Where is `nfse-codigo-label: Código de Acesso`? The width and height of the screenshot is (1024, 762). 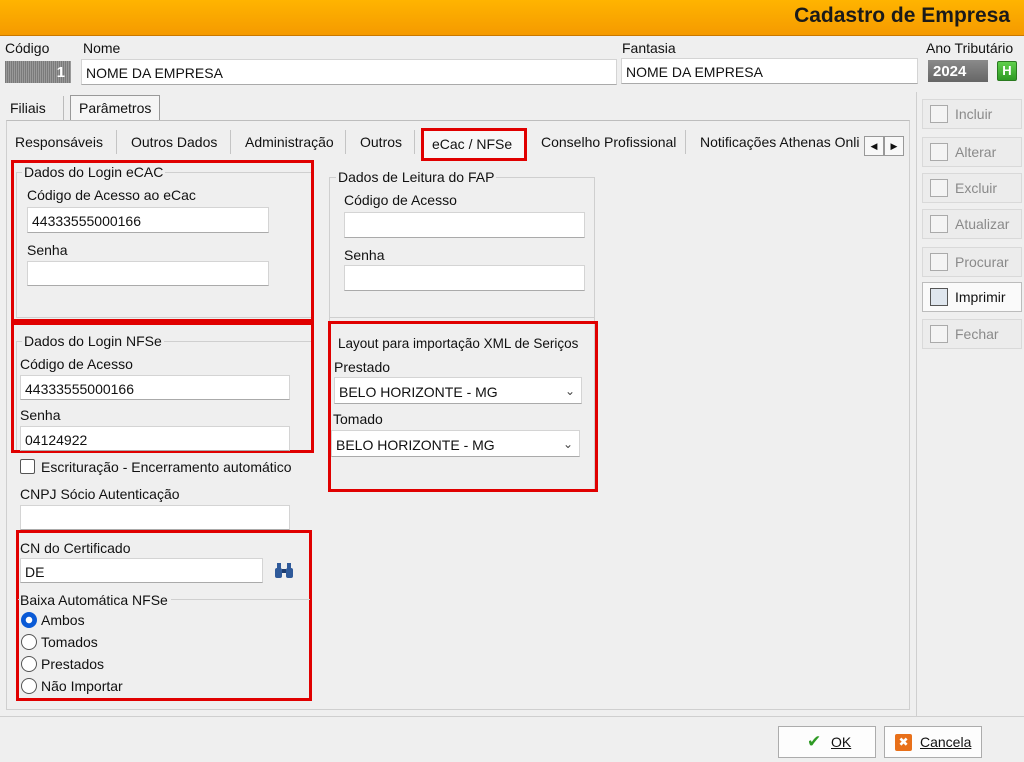 nfse-codigo-label: Código de Acesso is located at coordinates (76, 364).